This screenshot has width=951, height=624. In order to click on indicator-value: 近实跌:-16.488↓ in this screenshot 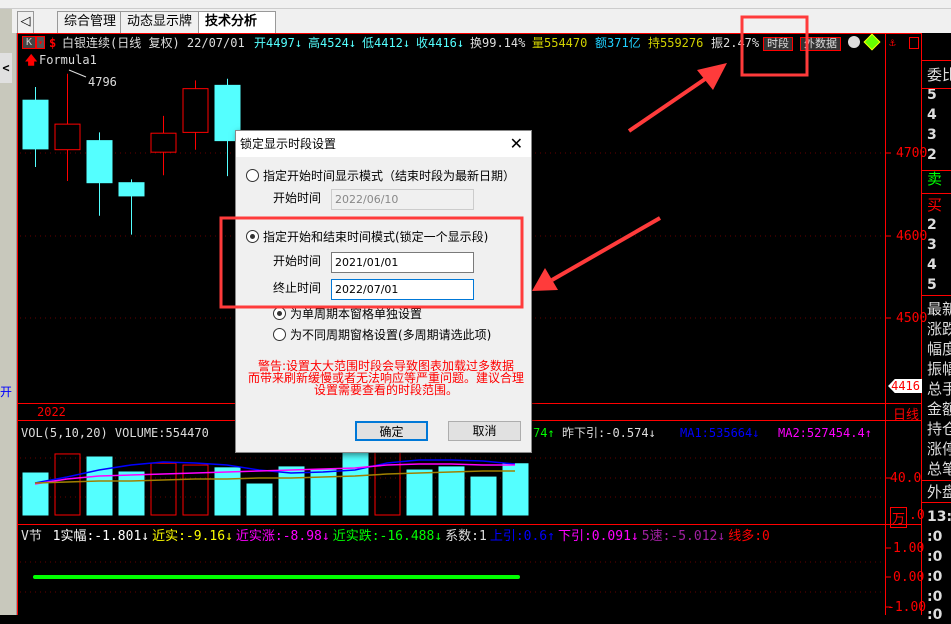, I will do `click(387, 536)`.